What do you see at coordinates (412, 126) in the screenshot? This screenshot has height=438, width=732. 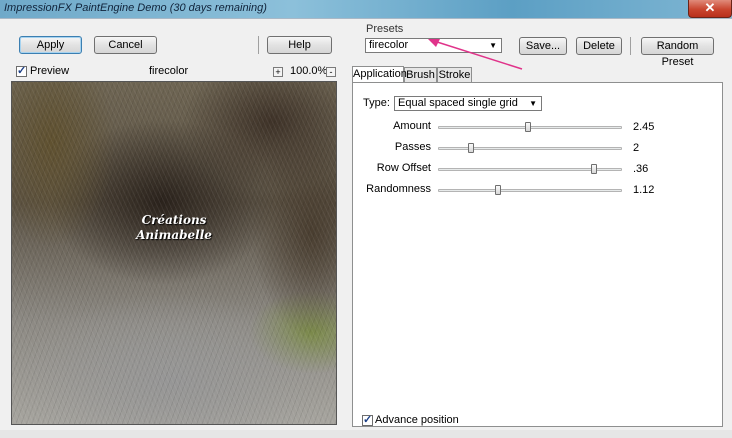 I see `slider-label: Amount` at bounding box center [412, 126].